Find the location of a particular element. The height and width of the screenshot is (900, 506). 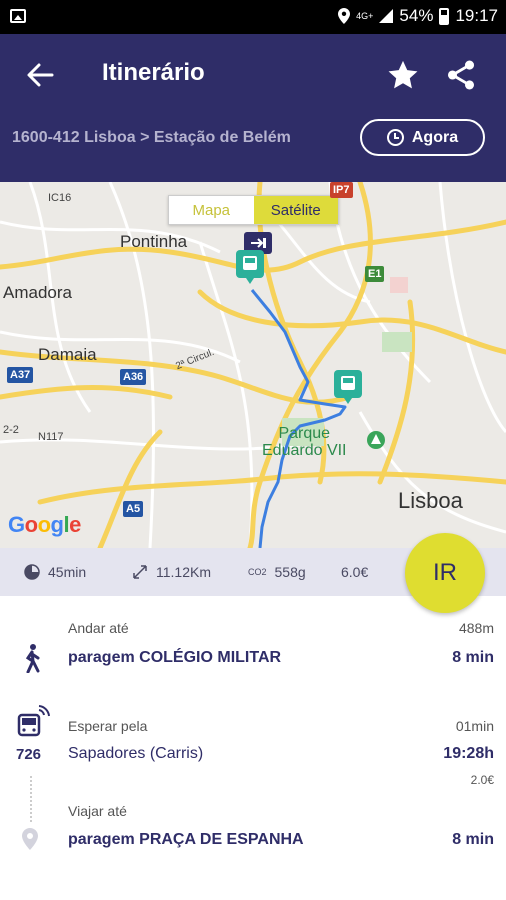

road-badge: 2-2 is located at coordinates (11, 430).